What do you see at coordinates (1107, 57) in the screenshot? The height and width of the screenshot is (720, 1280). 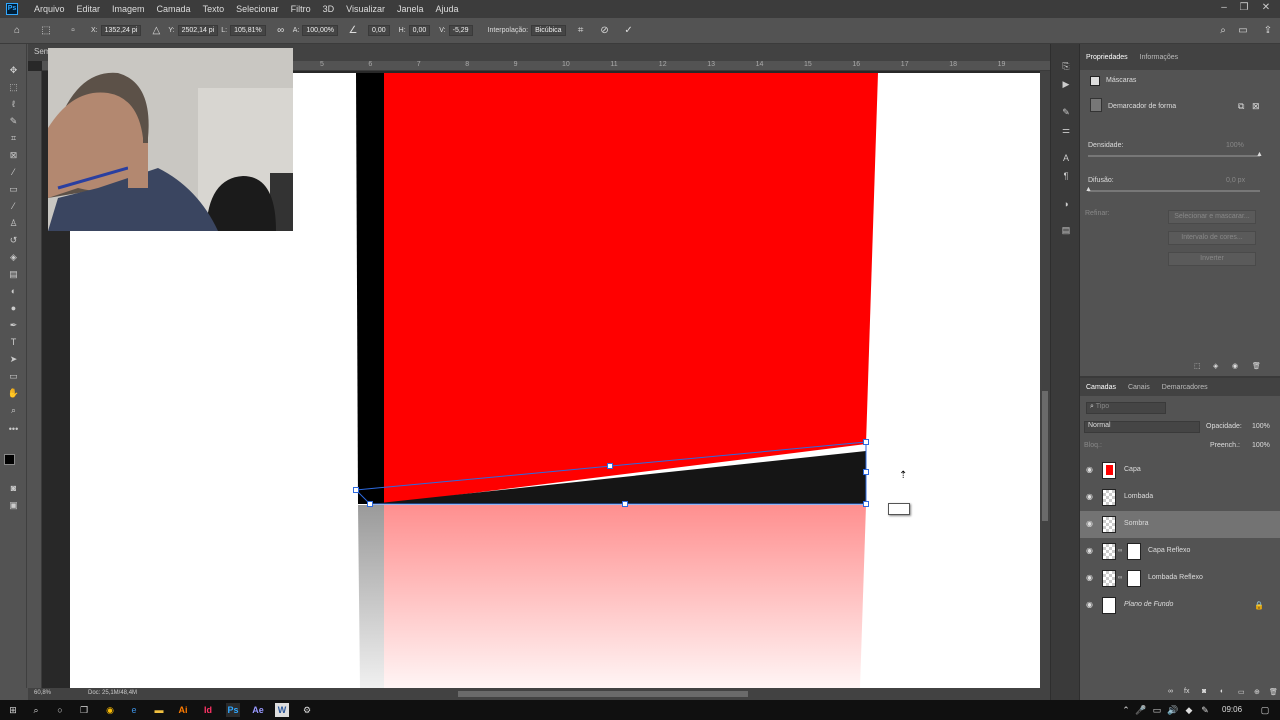 I see `tab-propriedades: Propriedades` at bounding box center [1107, 57].